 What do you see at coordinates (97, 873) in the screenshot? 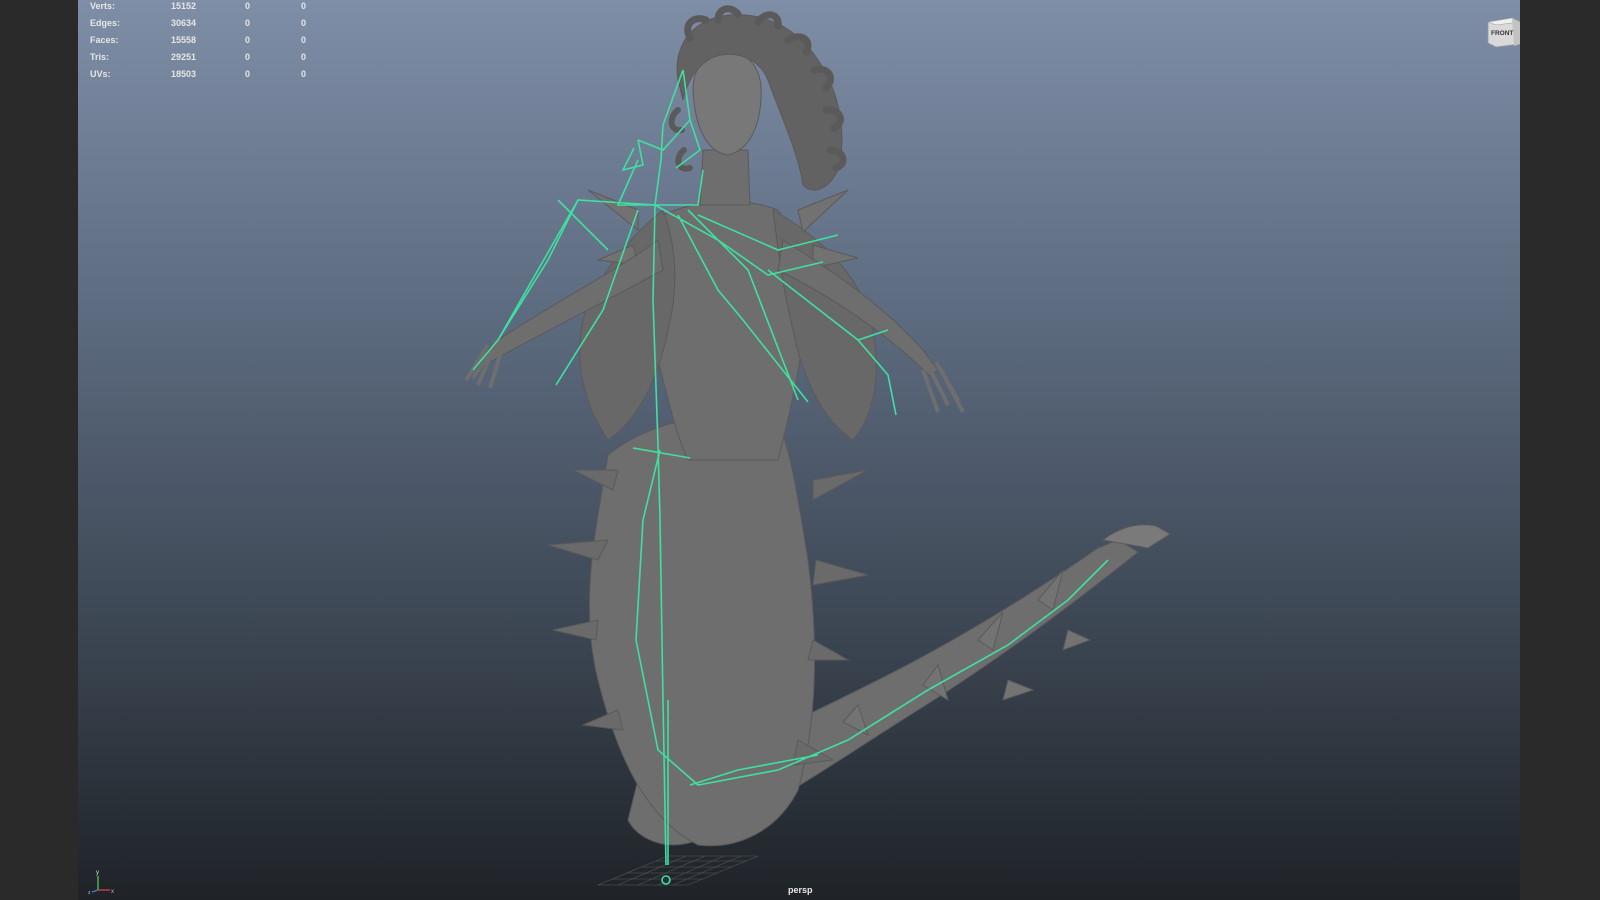
I see `axis-y-label: y` at bounding box center [97, 873].